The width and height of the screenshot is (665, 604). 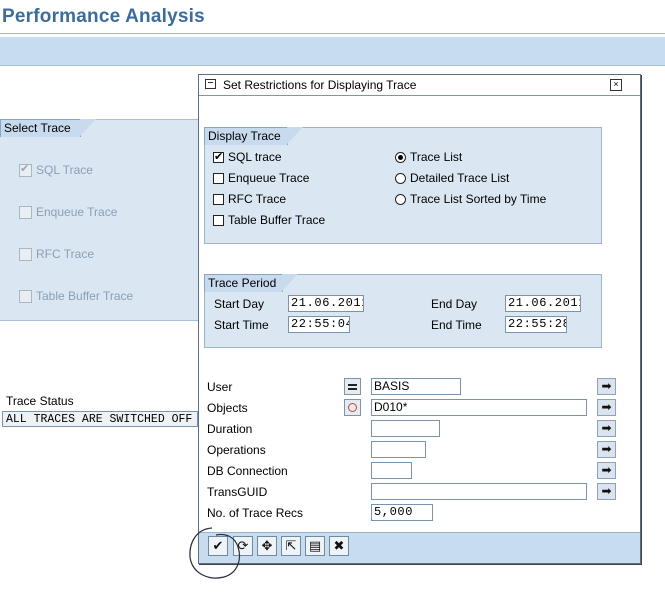 What do you see at coordinates (255, 513) in the screenshot?
I see `no-of-trace-recs-label: No. of Trace Recs` at bounding box center [255, 513].